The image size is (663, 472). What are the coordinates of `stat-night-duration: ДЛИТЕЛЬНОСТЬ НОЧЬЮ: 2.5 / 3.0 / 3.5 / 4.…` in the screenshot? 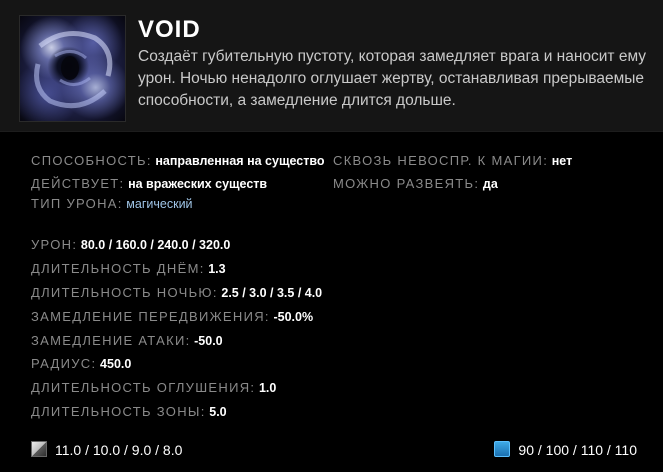 It's located at (176, 292).